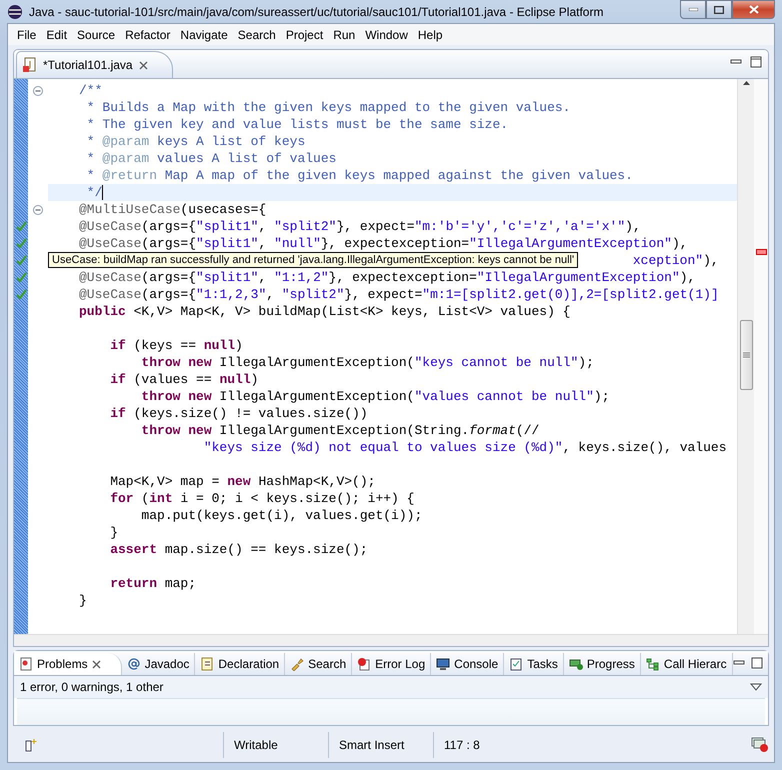 The height and width of the screenshot is (770, 782). I want to click on view-tab: Search, so click(318, 664).